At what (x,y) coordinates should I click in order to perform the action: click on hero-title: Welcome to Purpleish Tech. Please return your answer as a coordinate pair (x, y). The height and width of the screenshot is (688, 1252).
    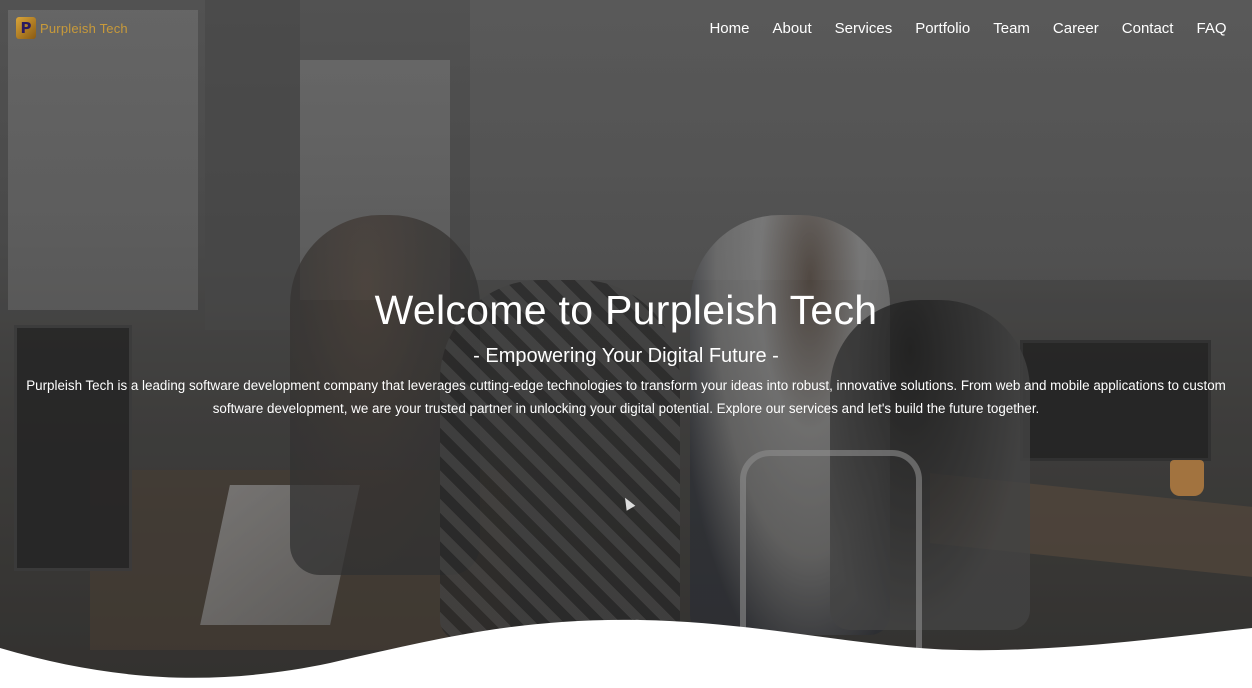
    Looking at the image, I should click on (626, 310).